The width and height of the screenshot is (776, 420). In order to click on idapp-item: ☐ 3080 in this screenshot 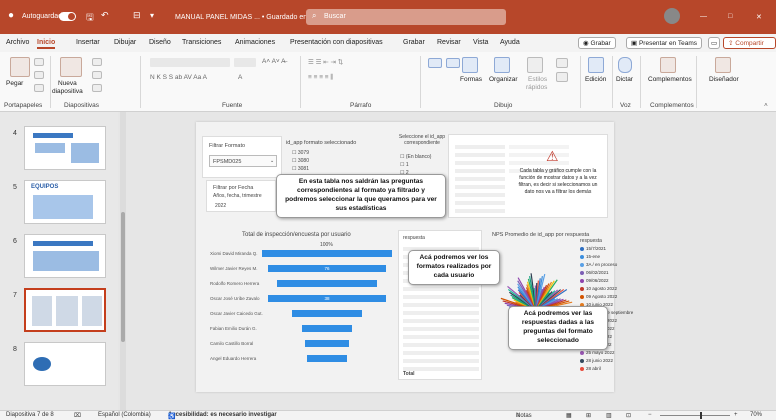, I will do `click(300, 161)`.